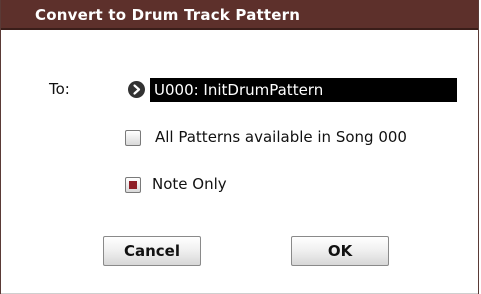 Image resolution: width=481 pixels, height=294 pixels. I want to click on title-bar: Convert to Drum Track Pattern, so click(239, 15).